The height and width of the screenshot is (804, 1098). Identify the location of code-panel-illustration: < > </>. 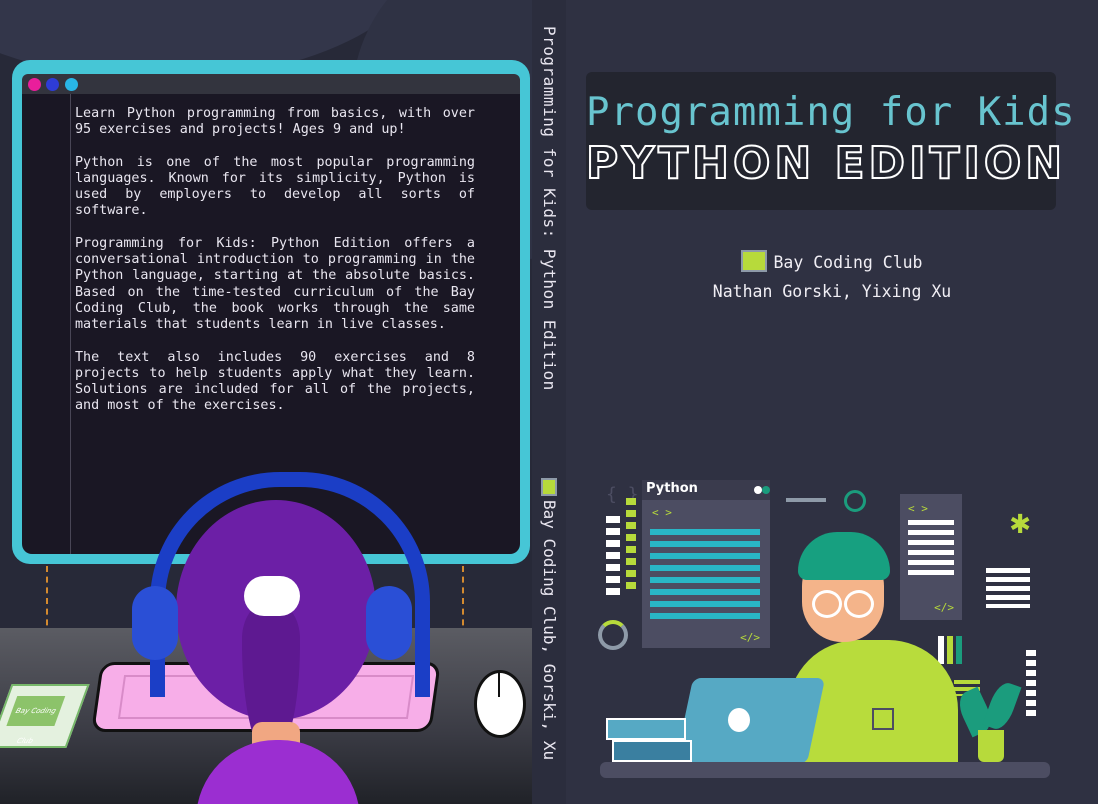
(931, 557).